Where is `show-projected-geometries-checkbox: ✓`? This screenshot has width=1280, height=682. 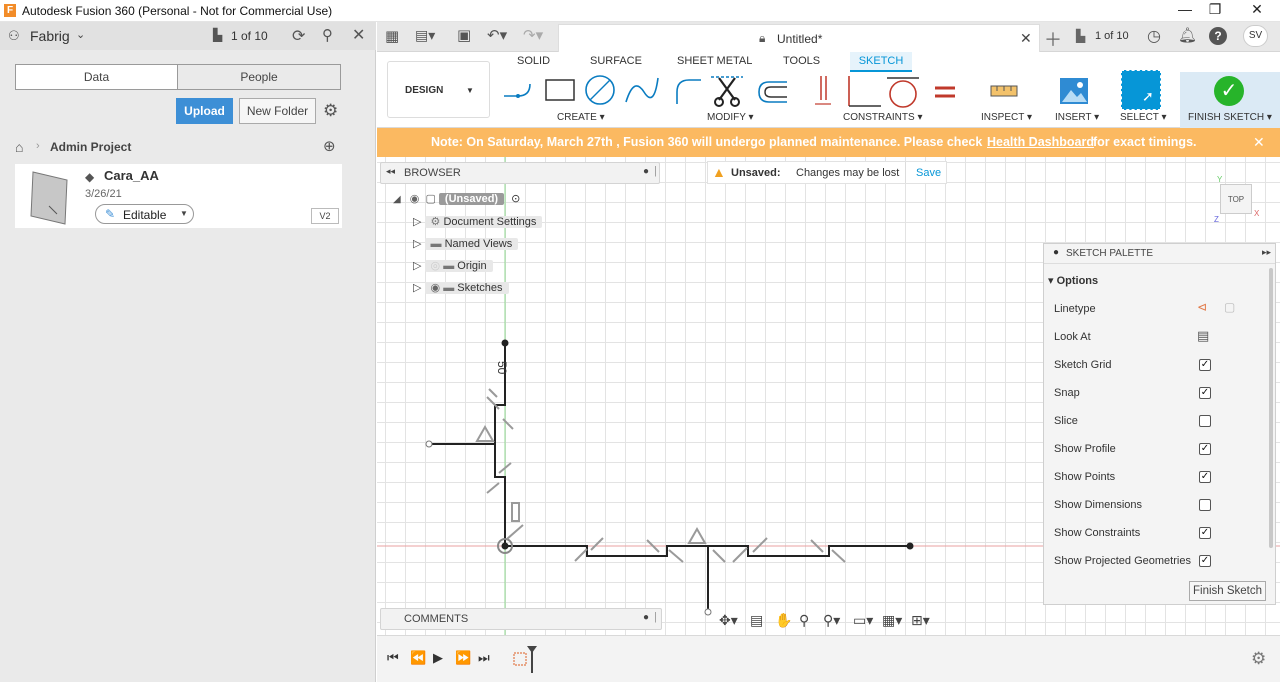 show-projected-geometries-checkbox: ✓ is located at coordinates (1205, 561).